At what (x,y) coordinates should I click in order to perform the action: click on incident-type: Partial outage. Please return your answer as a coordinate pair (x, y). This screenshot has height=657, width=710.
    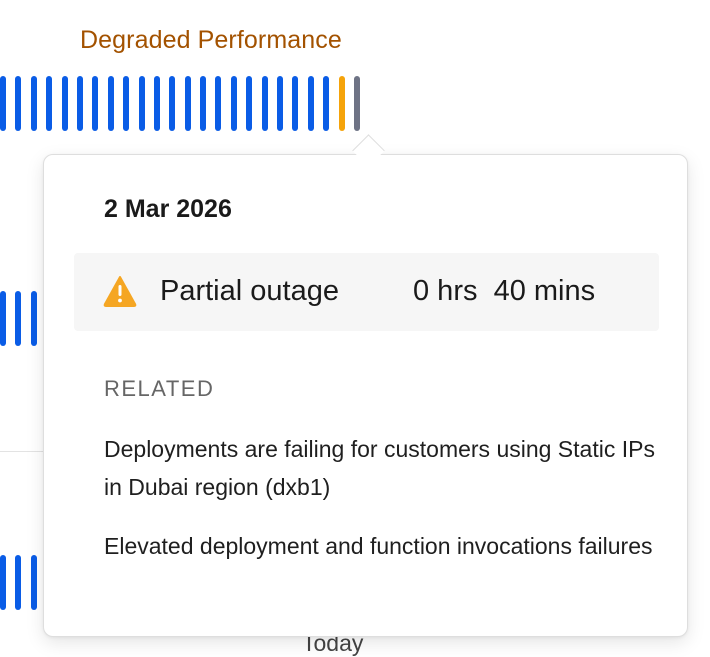
    Looking at the image, I should click on (249, 291).